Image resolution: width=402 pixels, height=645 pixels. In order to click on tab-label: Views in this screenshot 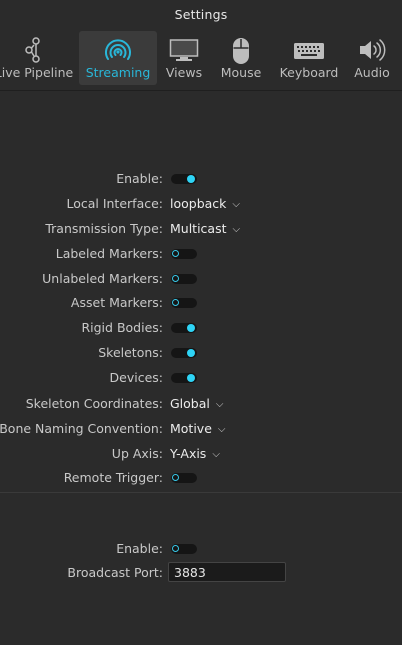, I will do `click(184, 72)`.